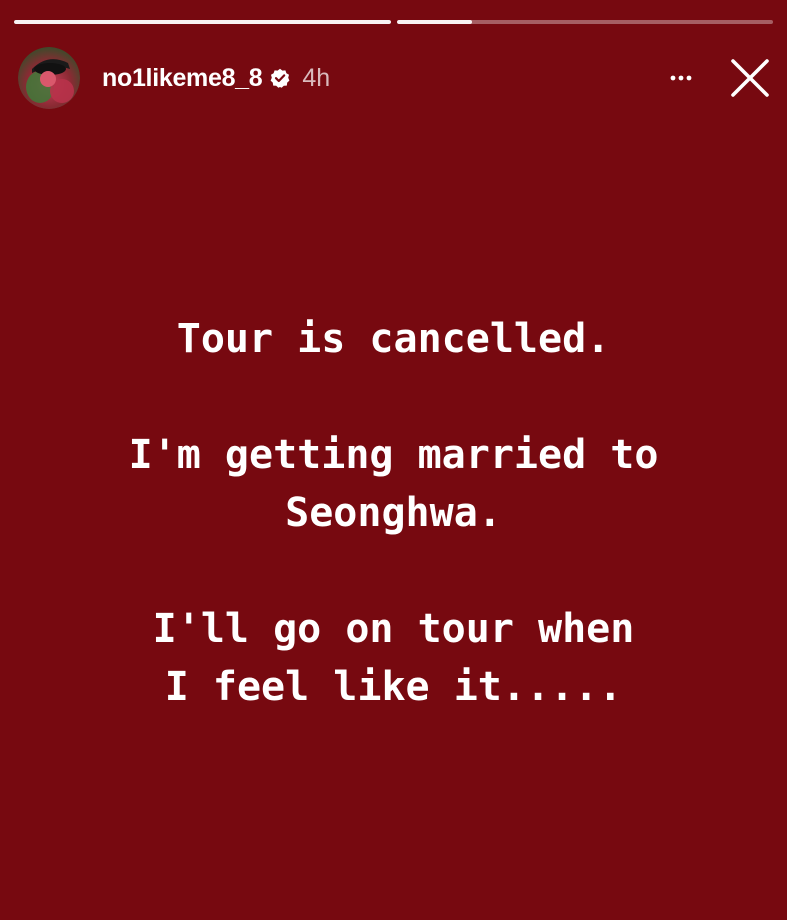  What do you see at coordinates (280, 78) in the screenshot?
I see `verified-badge-icon` at bounding box center [280, 78].